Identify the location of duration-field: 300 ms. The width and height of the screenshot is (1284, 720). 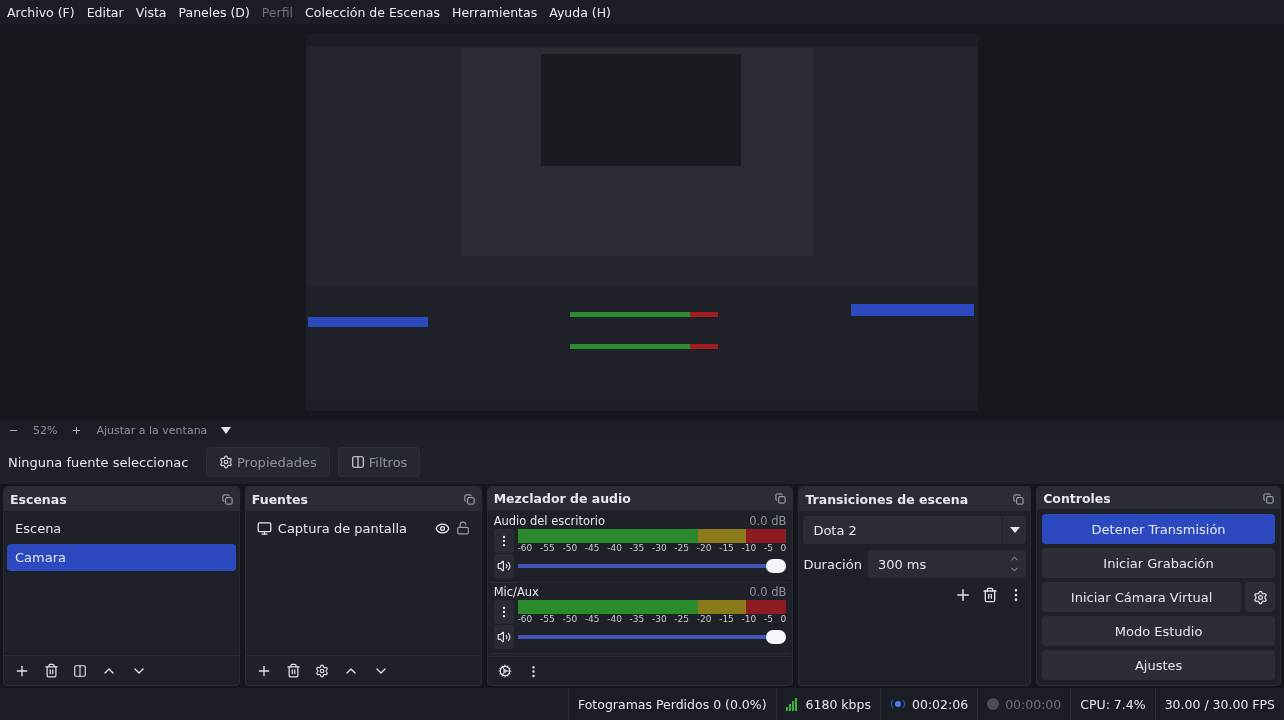
(947, 564).